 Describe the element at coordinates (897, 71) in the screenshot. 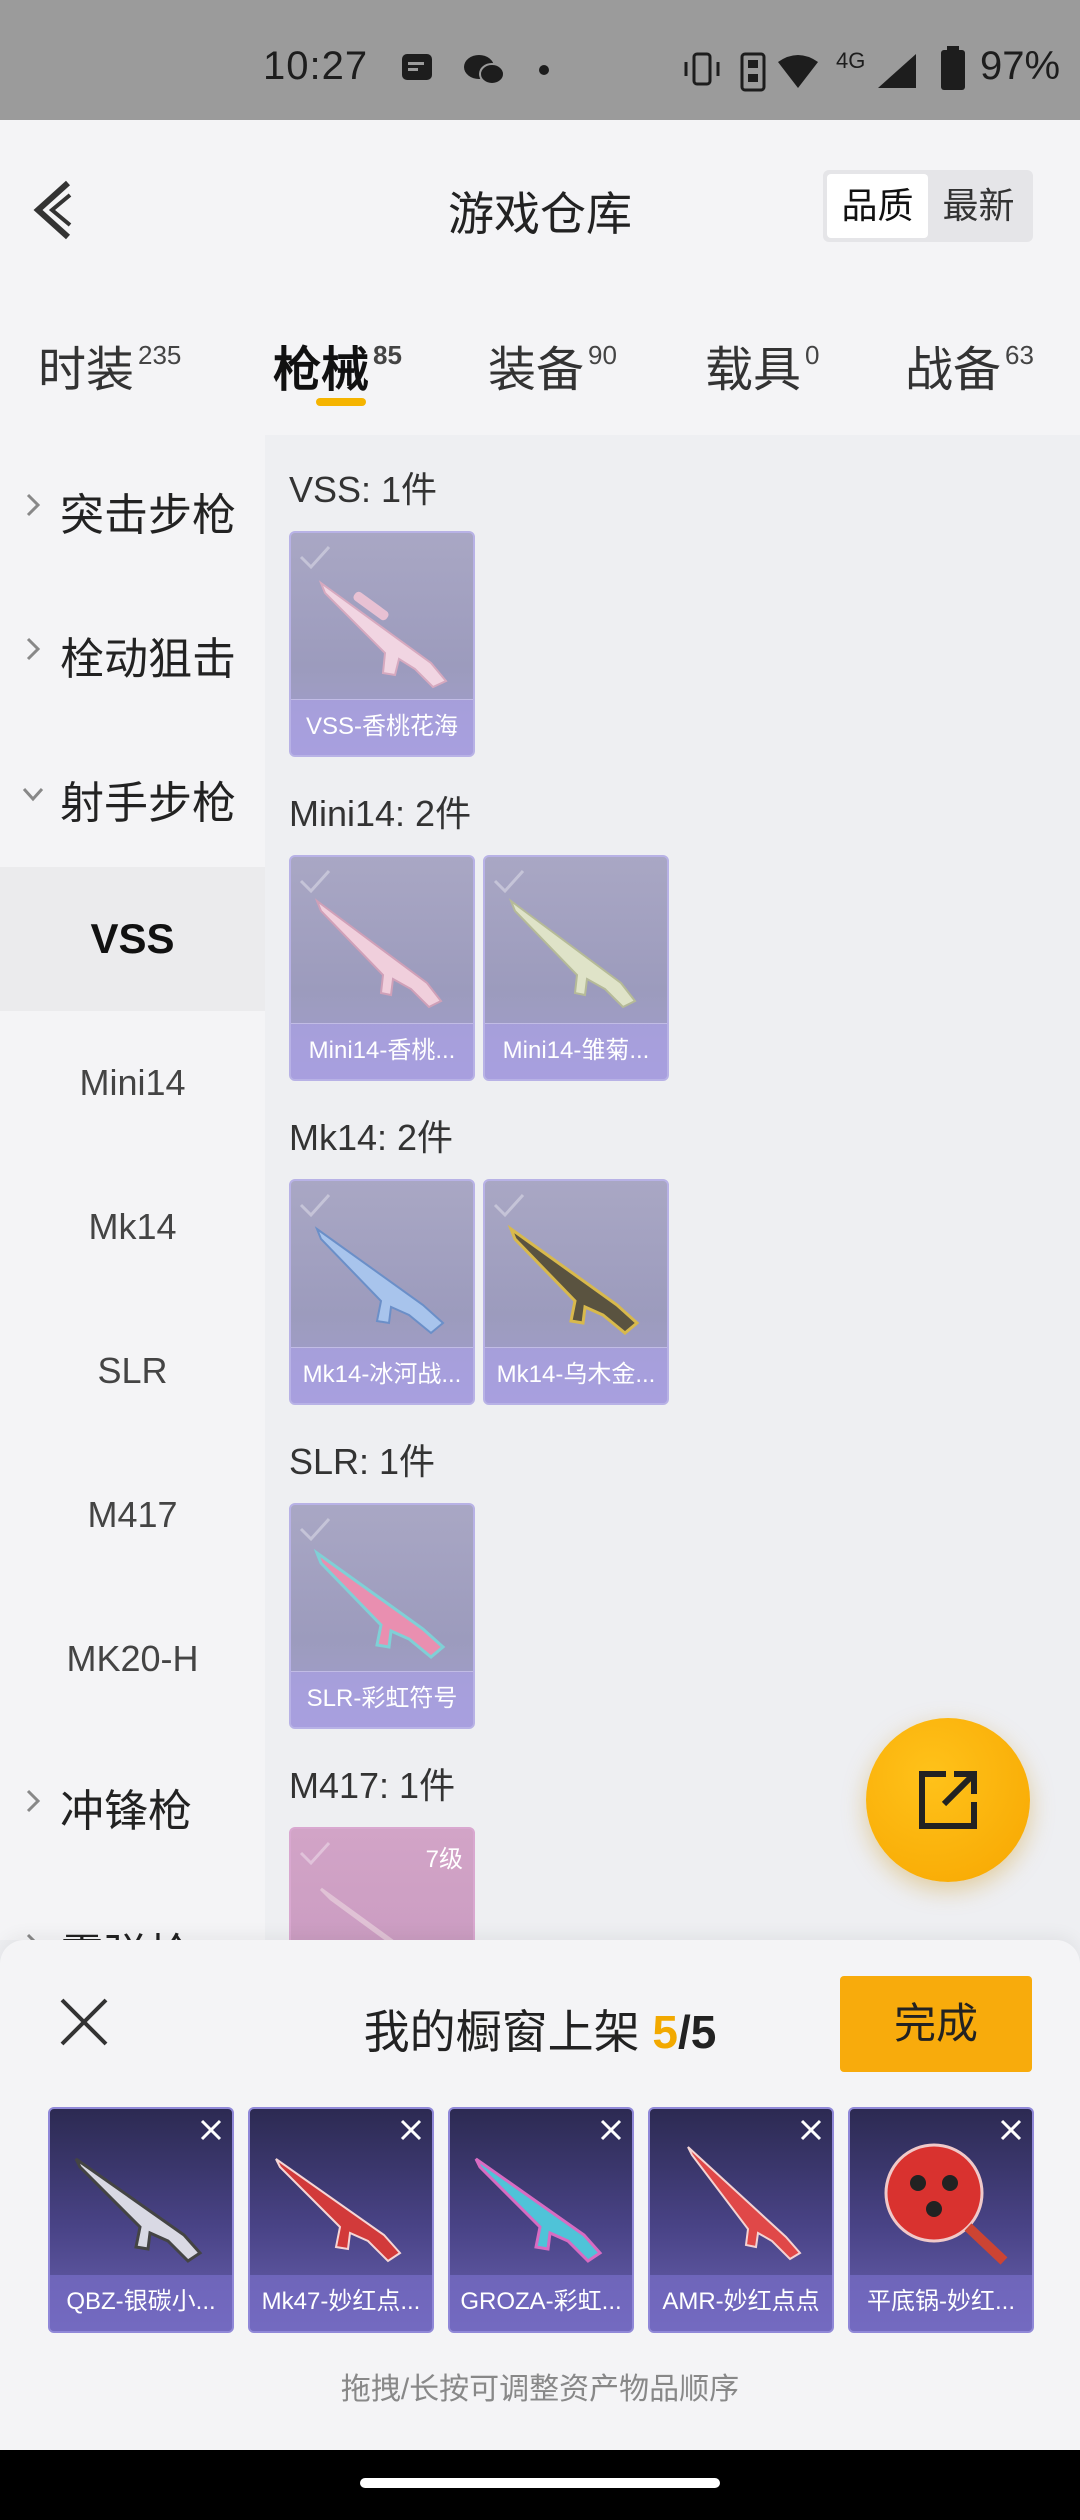

I see `signal-icon` at that location.